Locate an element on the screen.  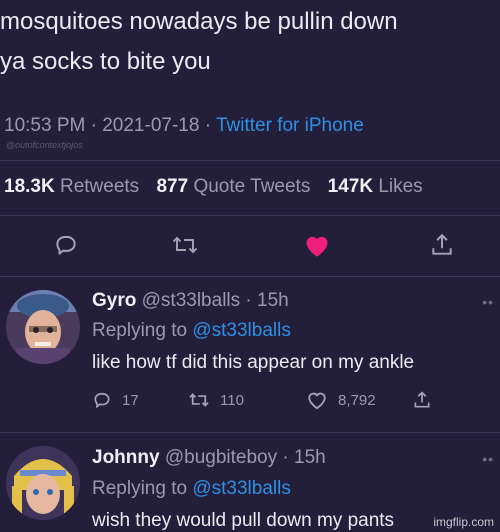
share-button is located at coordinates (442, 245).